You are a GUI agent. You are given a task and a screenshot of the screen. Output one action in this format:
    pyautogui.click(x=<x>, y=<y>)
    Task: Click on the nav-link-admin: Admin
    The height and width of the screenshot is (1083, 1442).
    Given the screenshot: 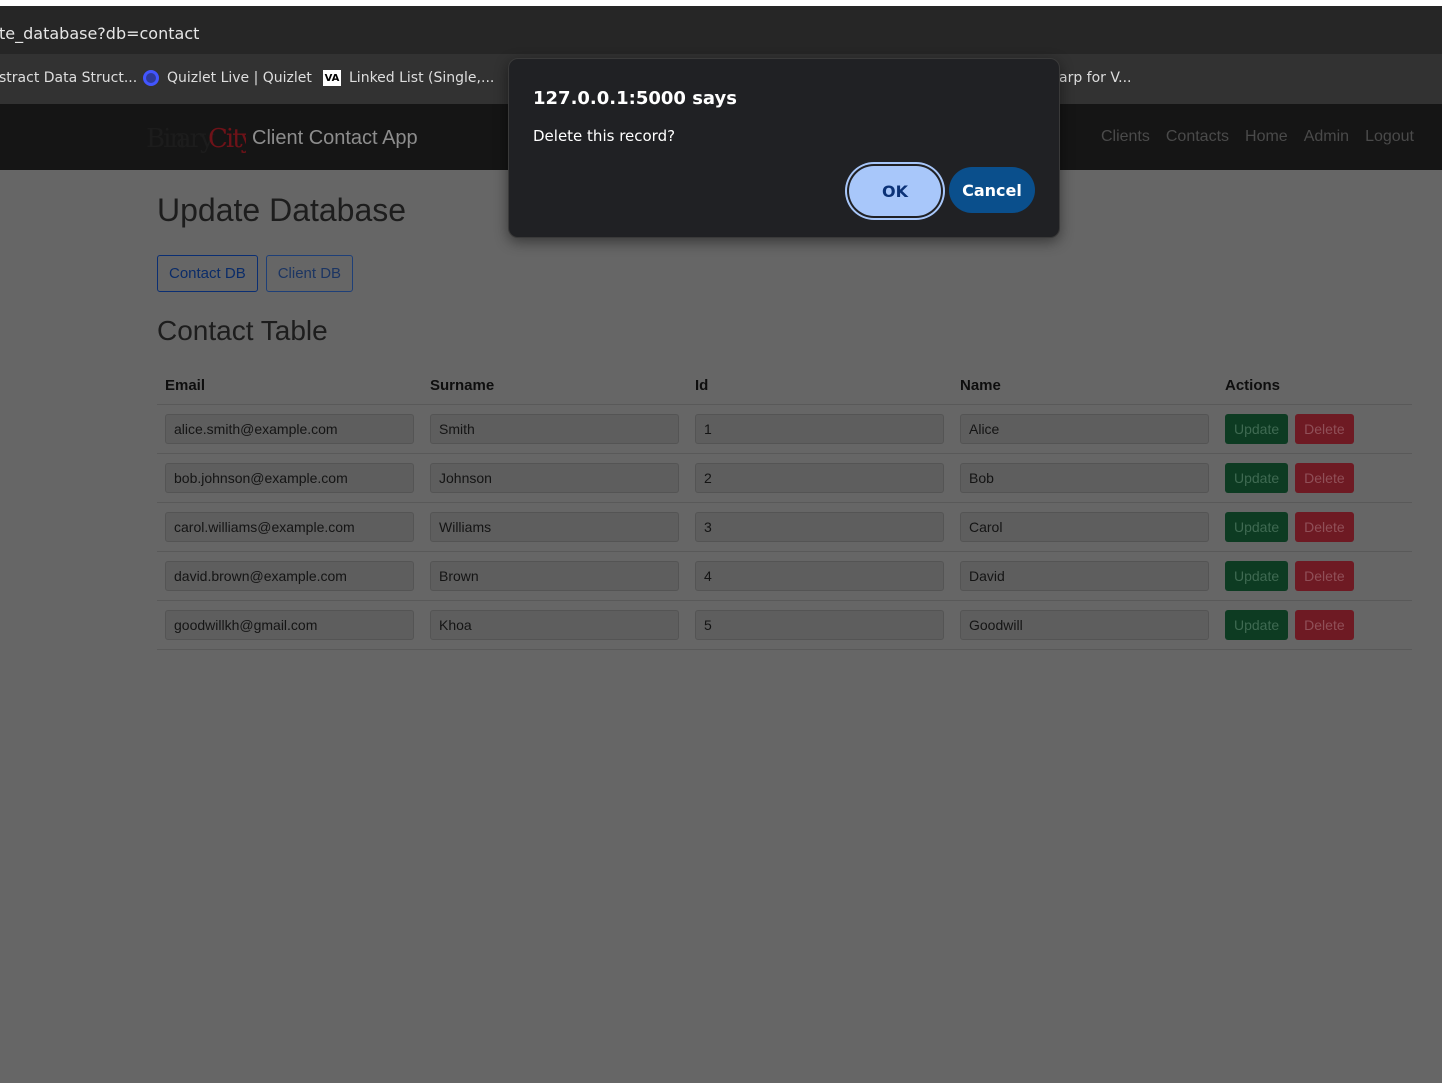 What is the action you would take?
    pyautogui.click(x=1326, y=137)
    